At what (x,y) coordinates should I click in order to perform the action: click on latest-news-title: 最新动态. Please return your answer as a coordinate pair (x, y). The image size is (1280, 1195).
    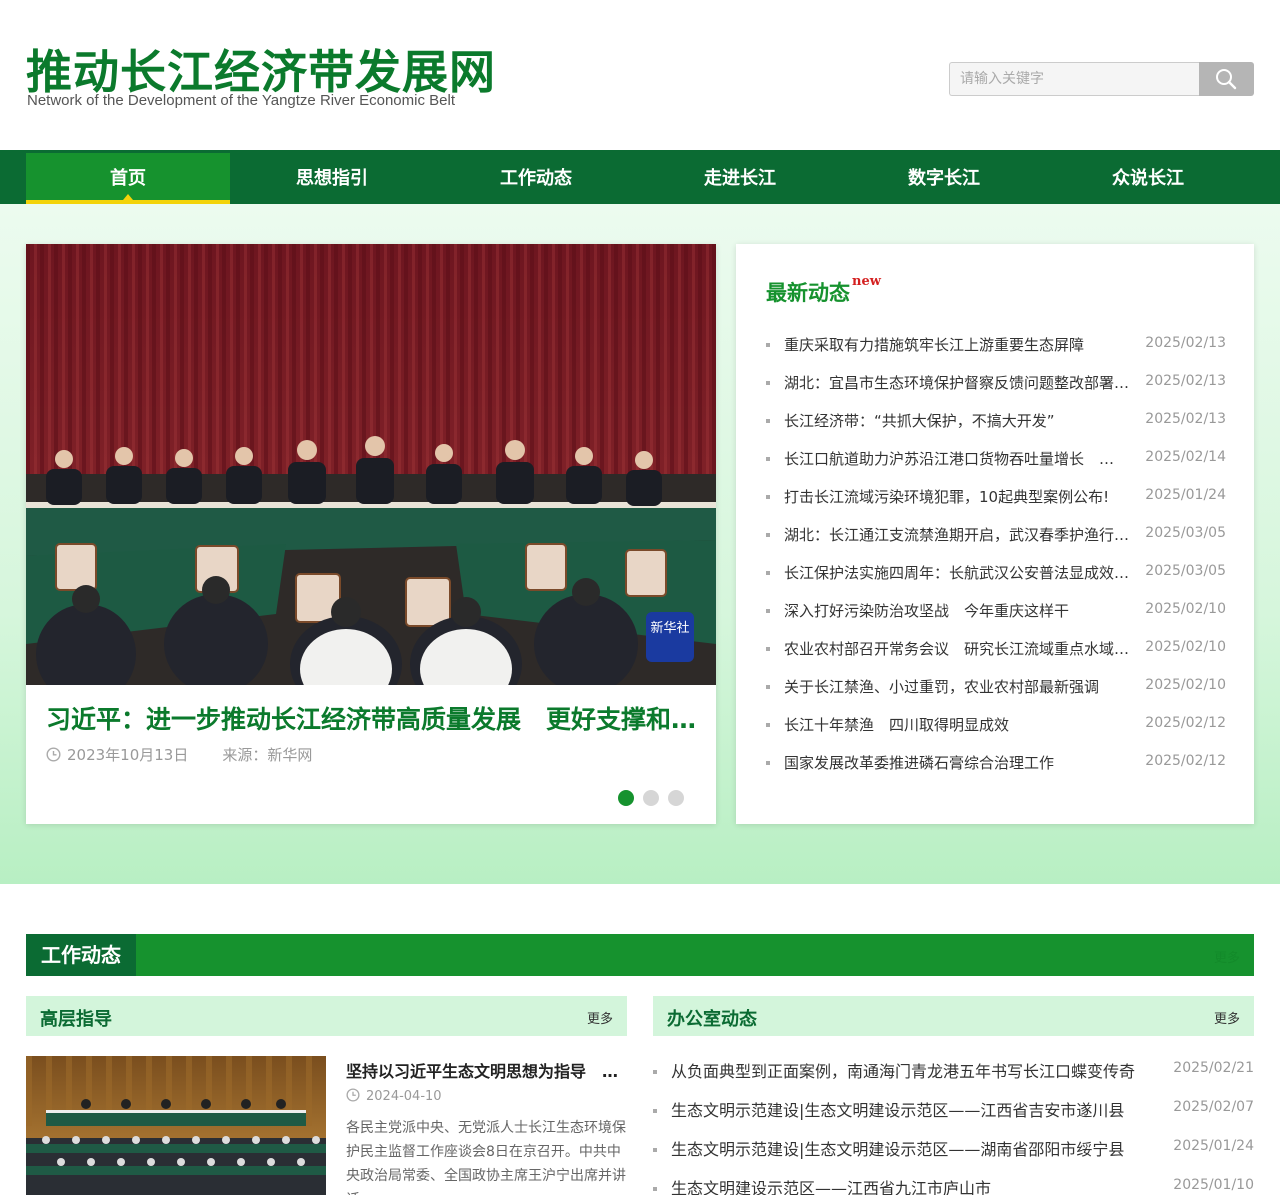
    Looking at the image, I should click on (808, 293).